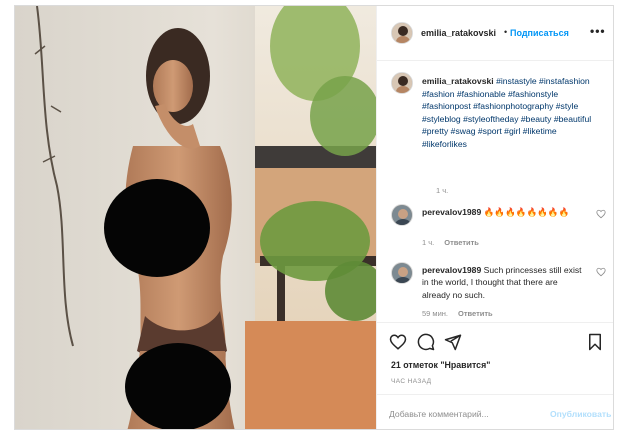  Describe the element at coordinates (426, 342) in the screenshot. I see `comment-icon` at that location.